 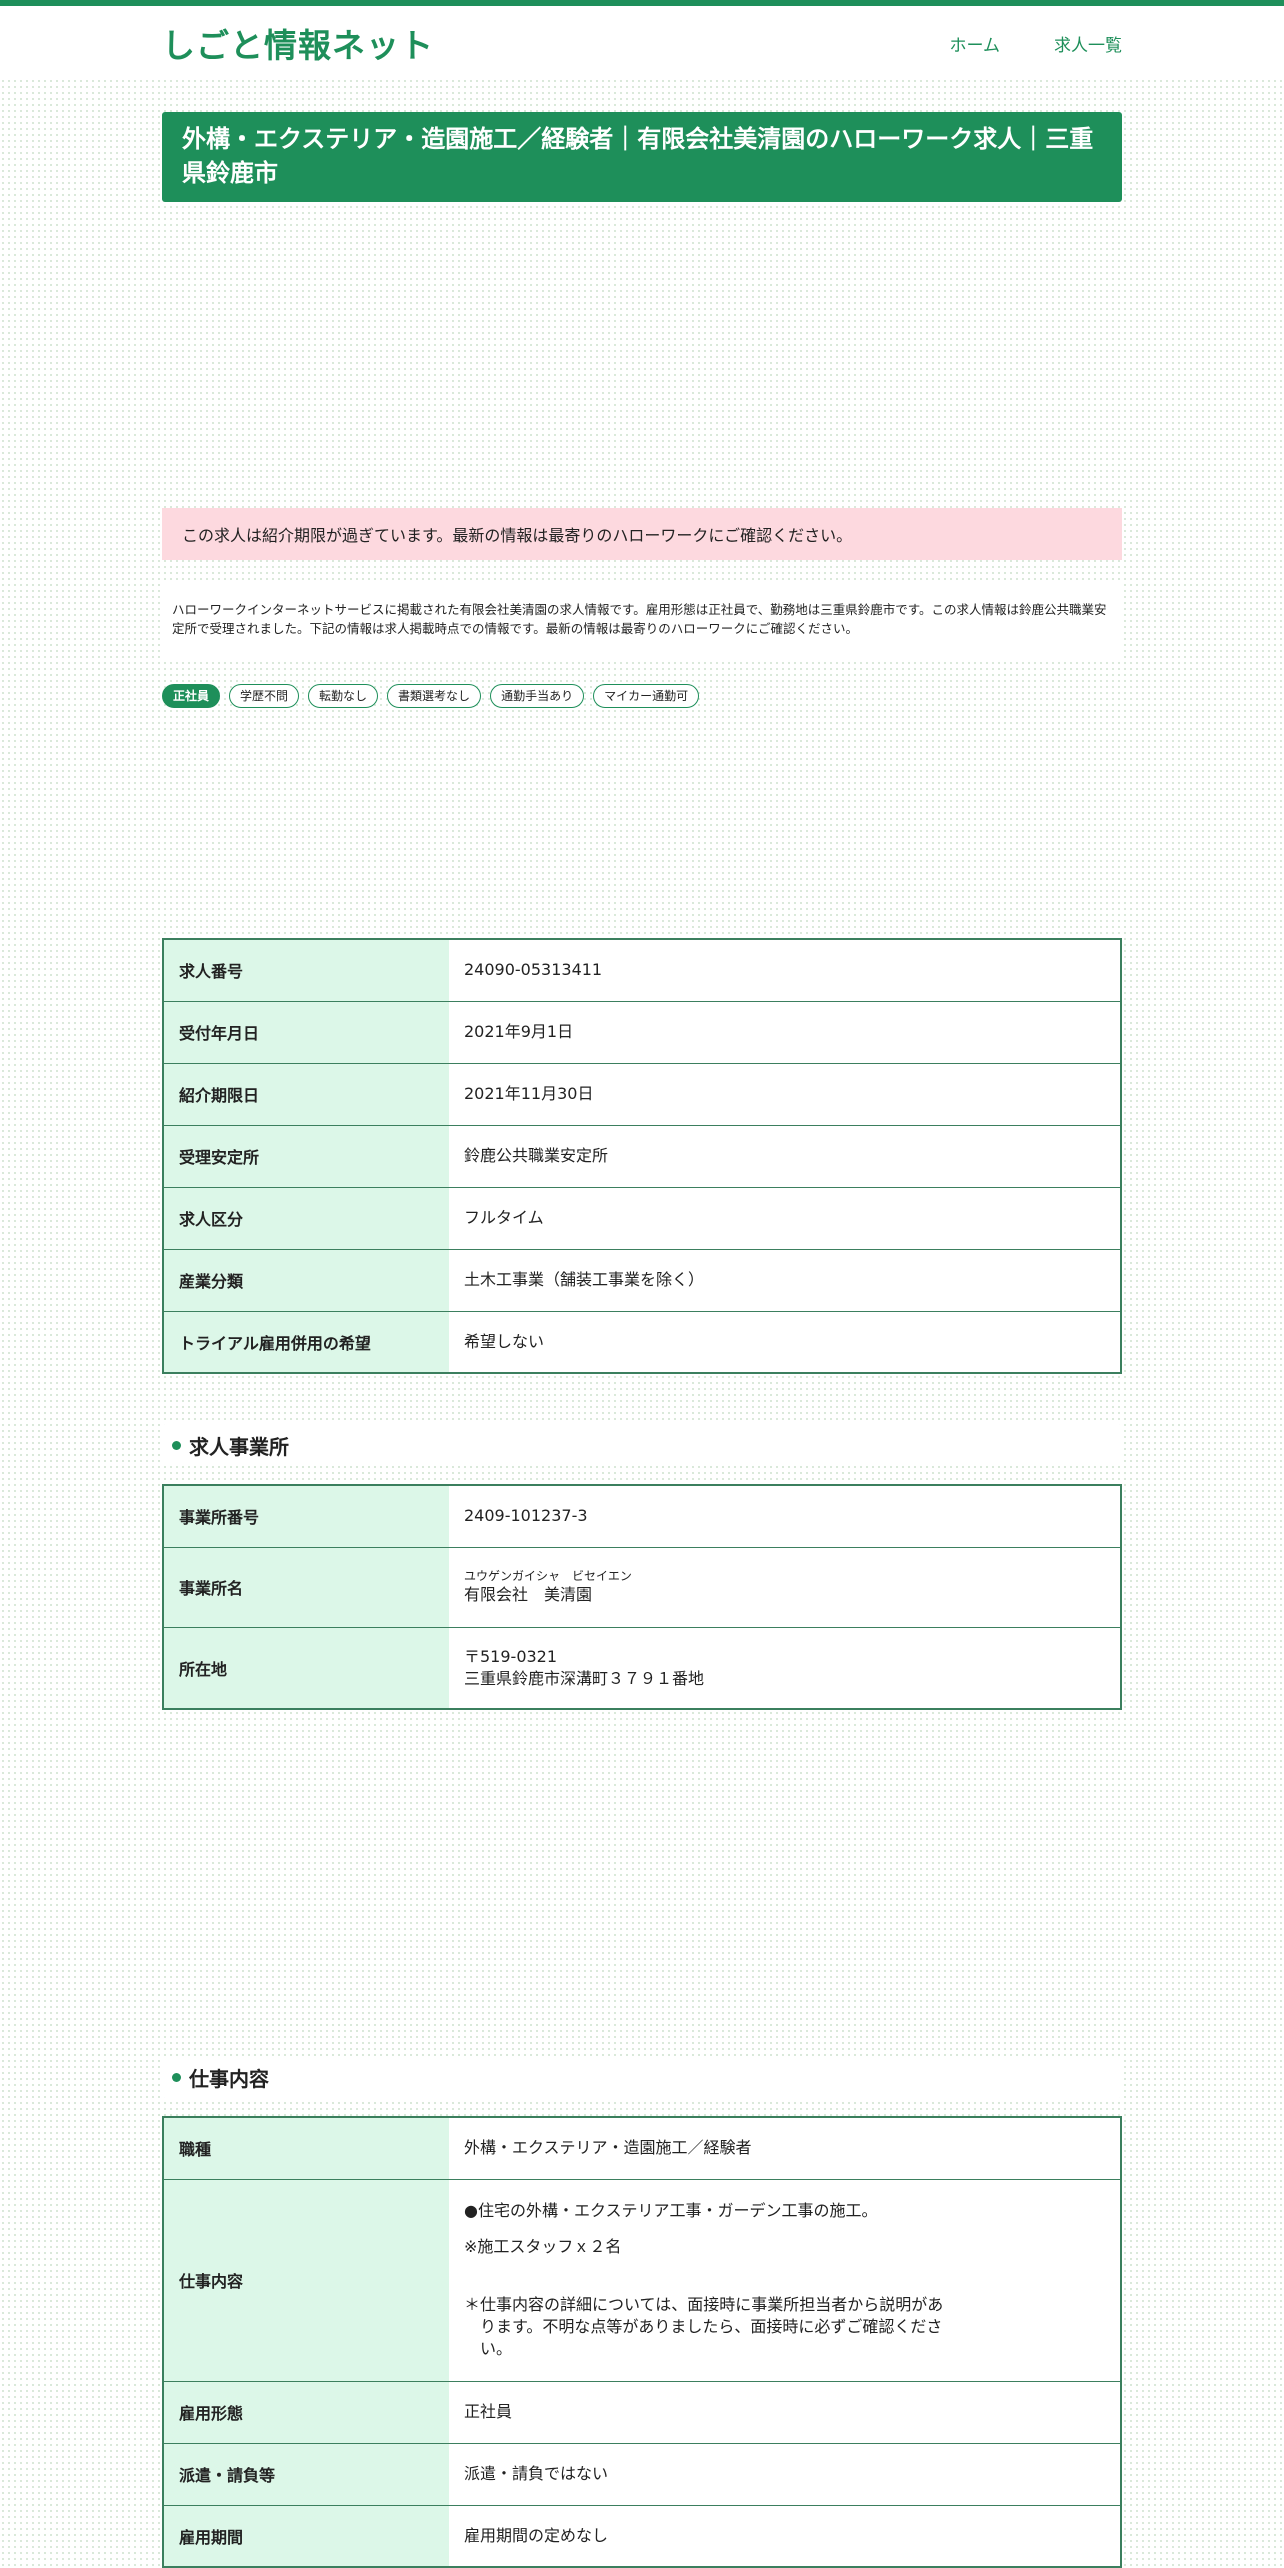 What do you see at coordinates (191, 696) in the screenshot?
I see `tag-regular-employee: 正社員` at bounding box center [191, 696].